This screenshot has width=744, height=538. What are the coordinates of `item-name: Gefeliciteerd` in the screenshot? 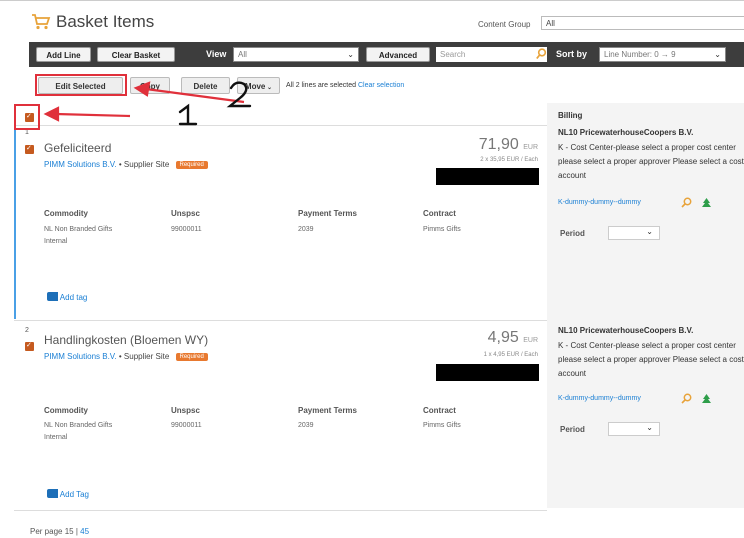 It's located at (77, 148).